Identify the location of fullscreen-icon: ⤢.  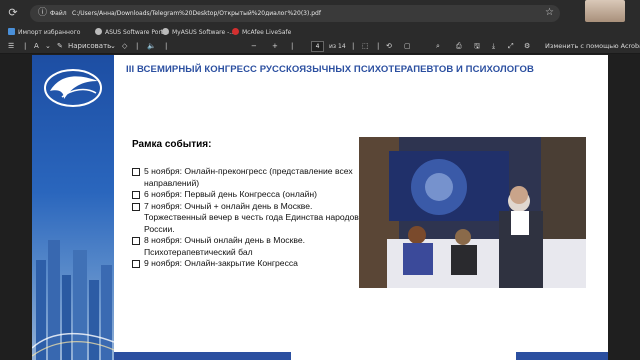
(511, 46).